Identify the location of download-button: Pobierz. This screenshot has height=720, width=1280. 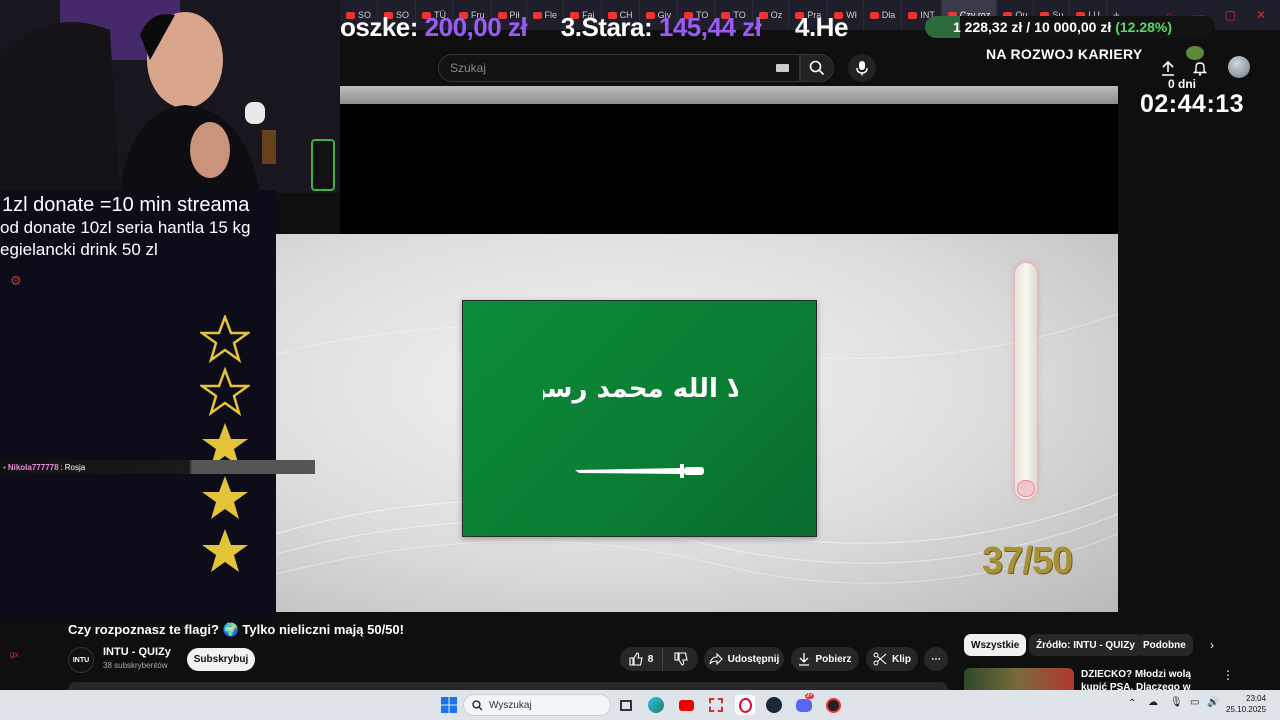
(825, 659).